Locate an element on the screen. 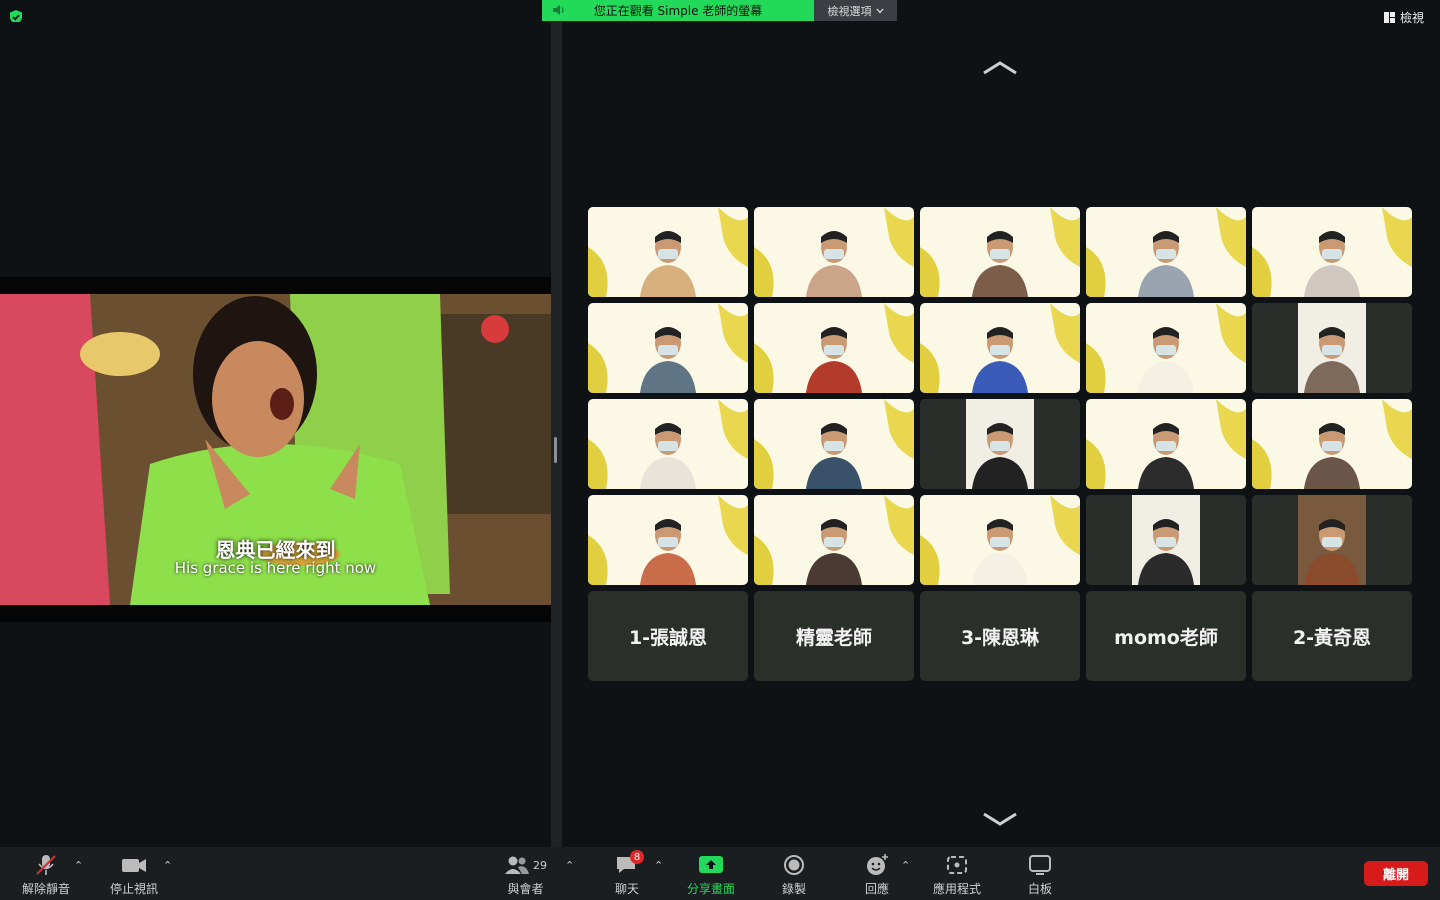 This screenshot has height=900, width=1440. participant-name-tile: momo老師 is located at coordinates (1166, 636).